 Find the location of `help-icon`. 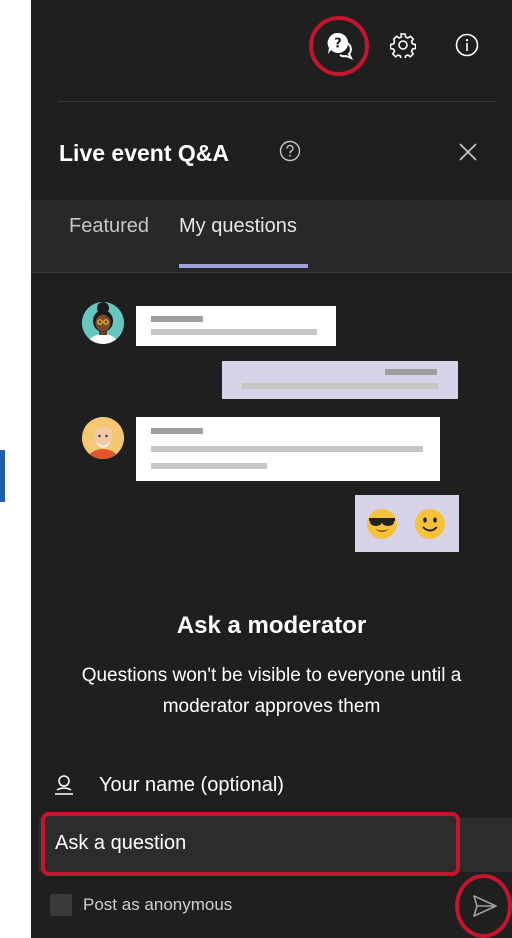

help-icon is located at coordinates (290, 151).